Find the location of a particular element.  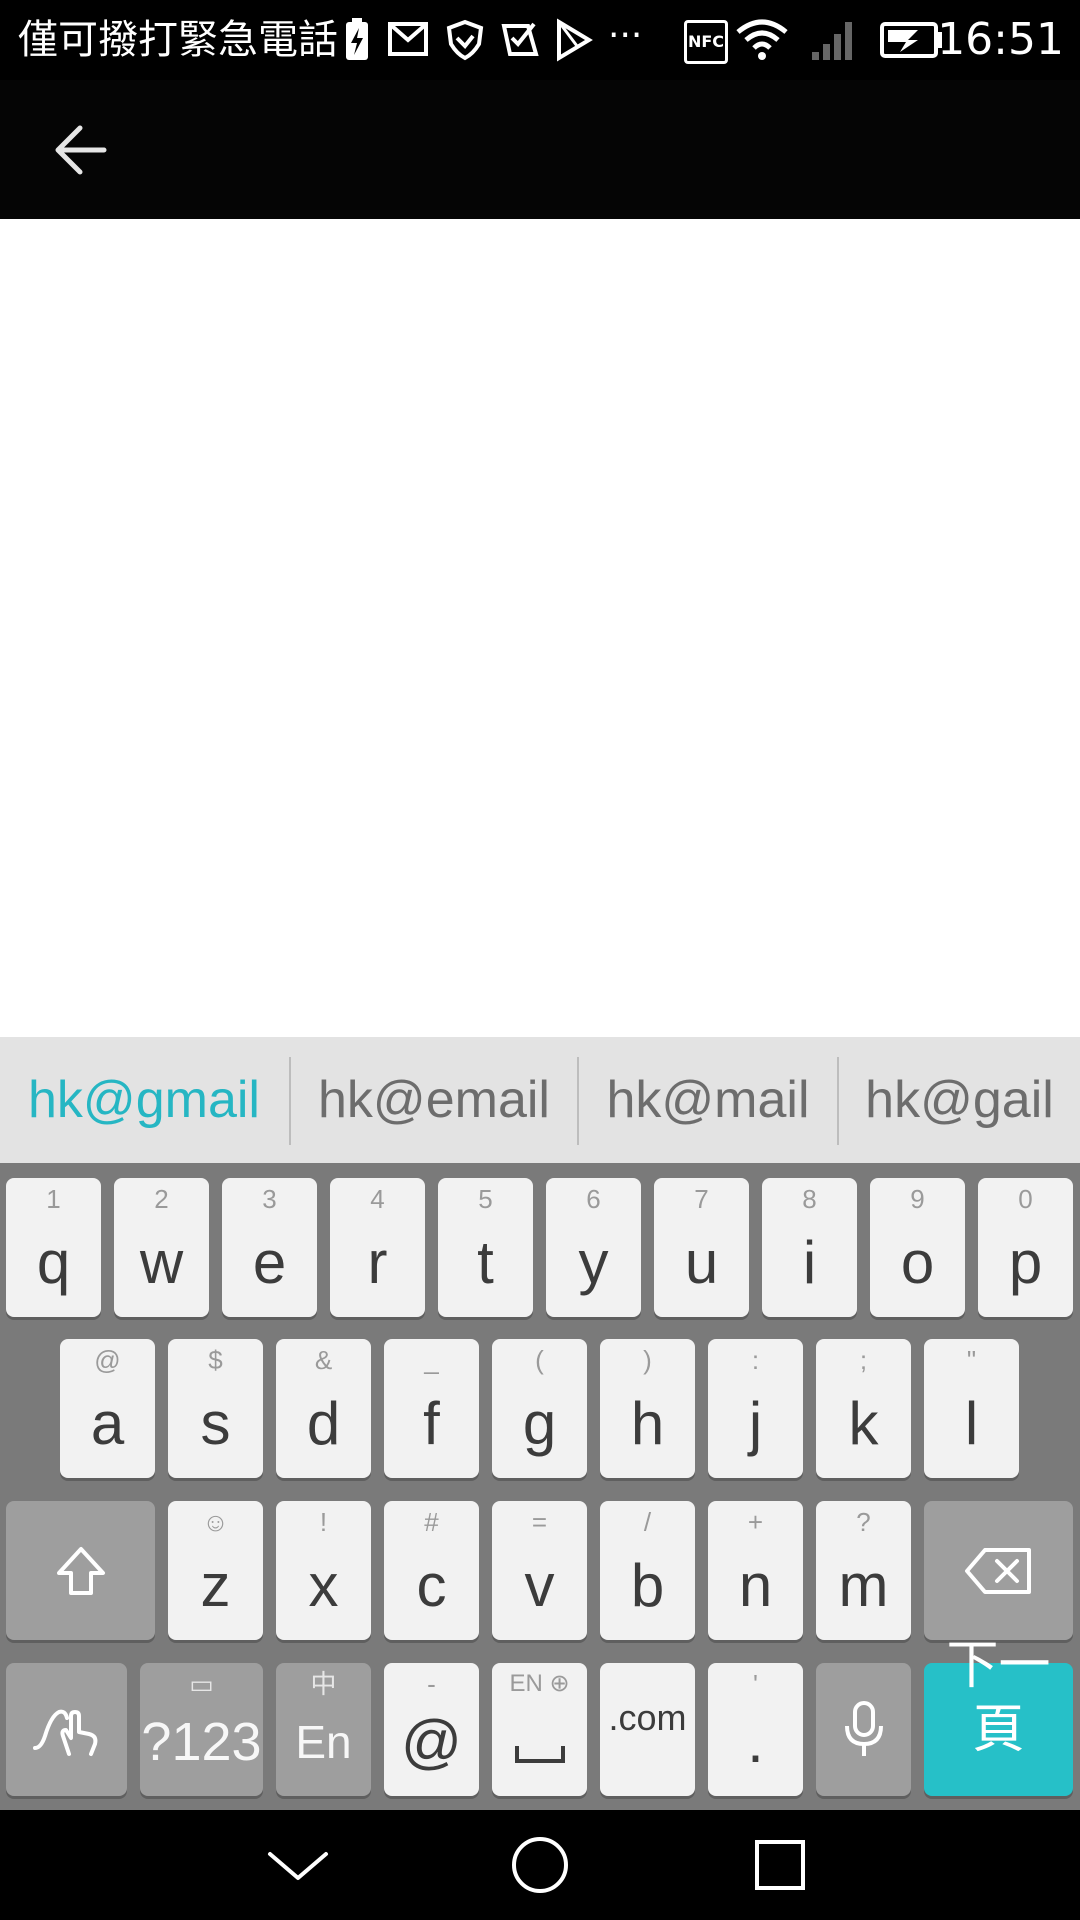

key-f: _ f is located at coordinates (431, 1408).